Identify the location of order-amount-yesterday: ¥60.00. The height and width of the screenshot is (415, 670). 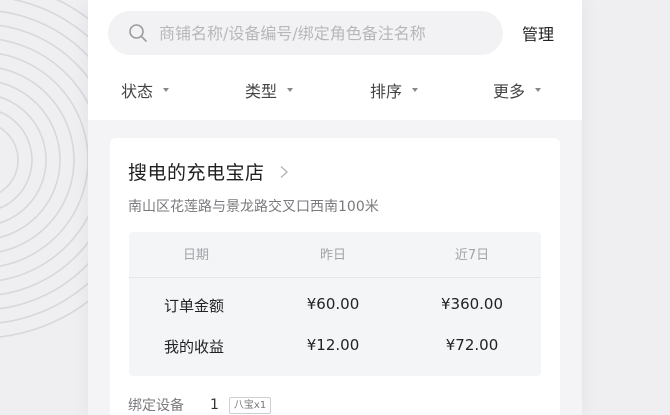
(333, 304).